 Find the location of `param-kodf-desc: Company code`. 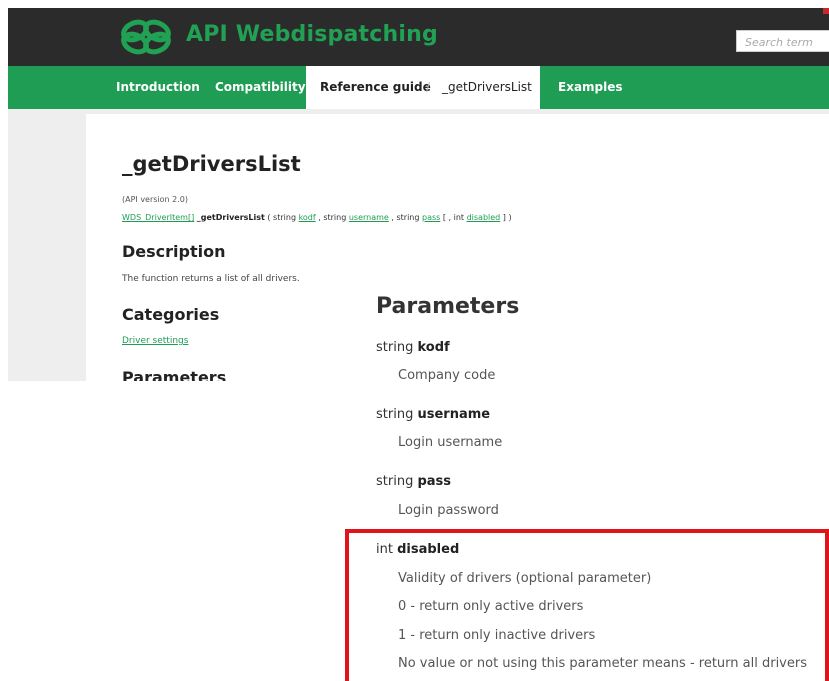

param-kodf-desc: Company code is located at coordinates (447, 375).